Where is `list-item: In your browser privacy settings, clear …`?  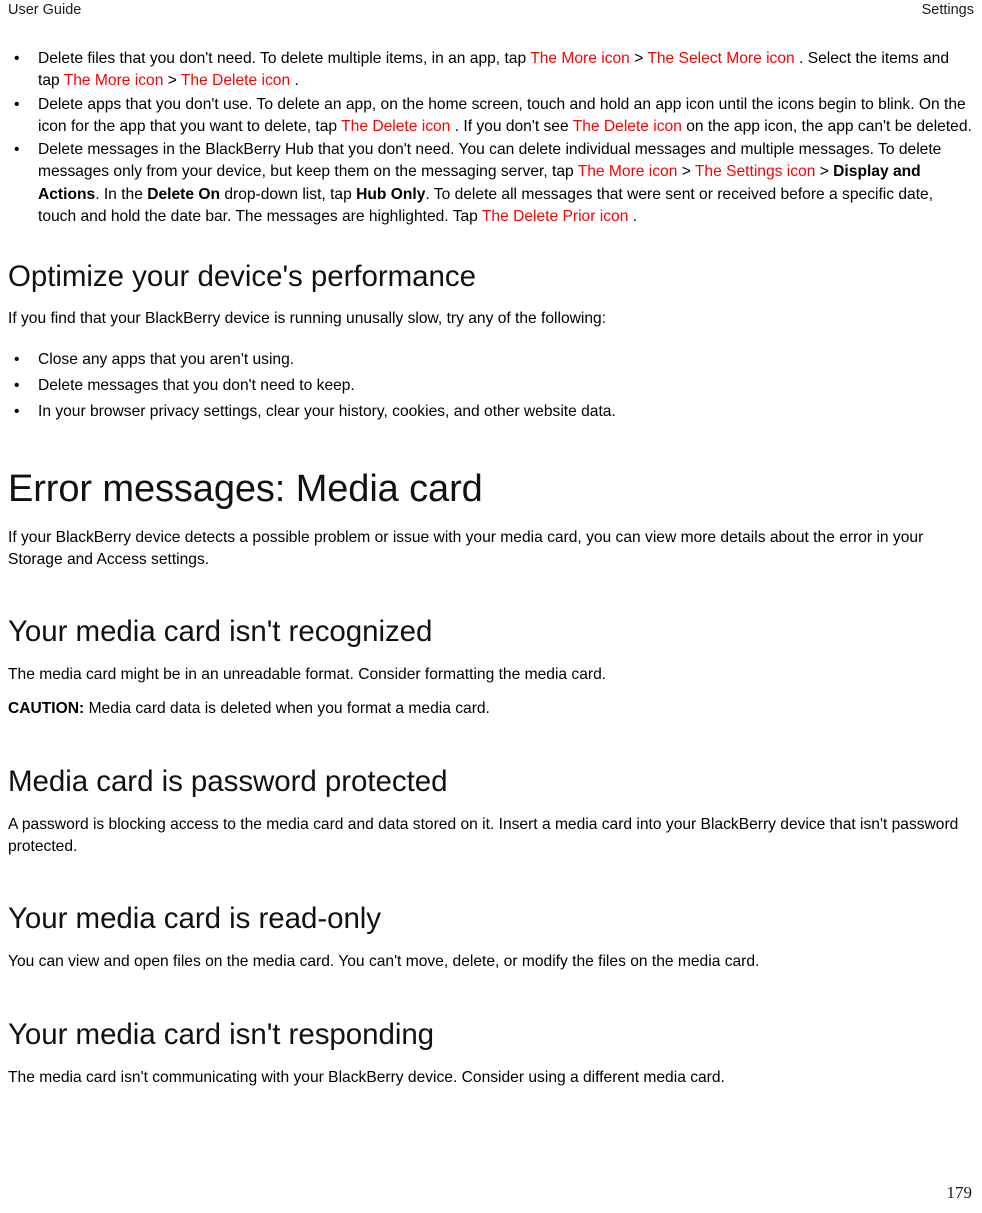 list-item: In your browser privacy settings, clear … is located at coordinates (491, 412).